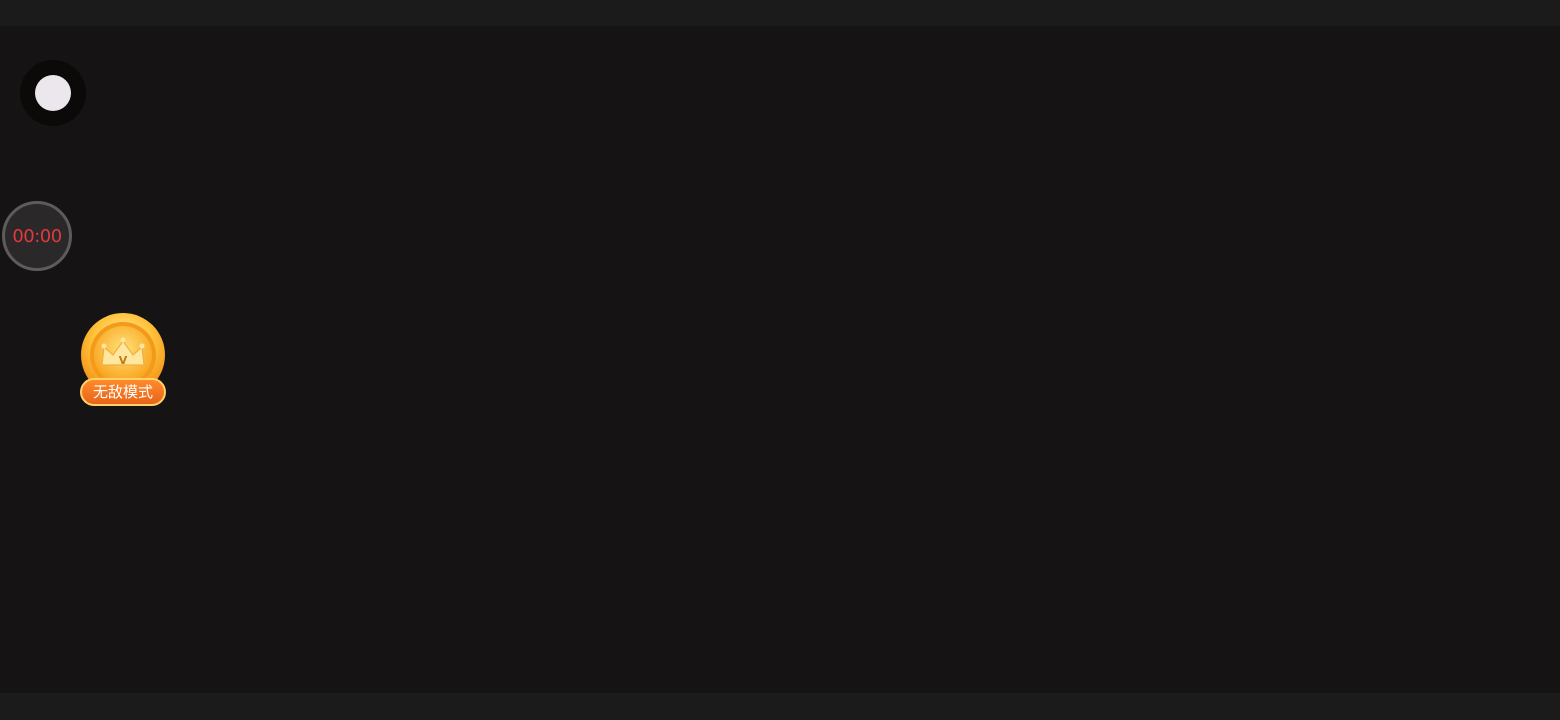  I want to click on invincible-mode-label: 无敌模式, so click(123, 392).